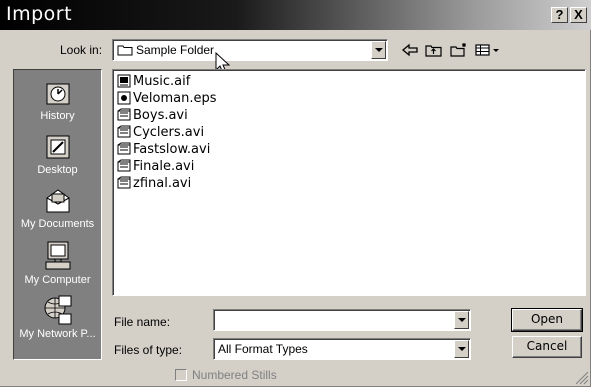 This screenshot has width=591, height=387. I want to click on title-bar: Import ? X, so click(295, 15).